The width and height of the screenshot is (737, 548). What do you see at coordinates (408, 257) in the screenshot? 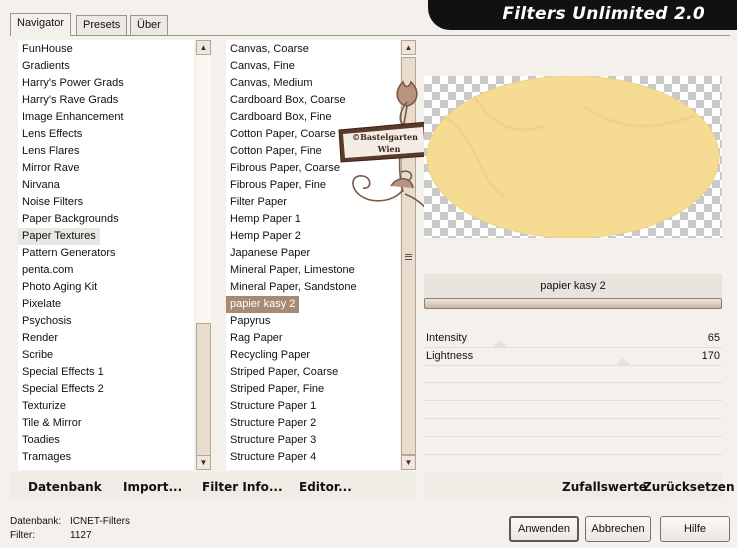
I see `scroll-grip-icon` at bounding box center [408, 257].